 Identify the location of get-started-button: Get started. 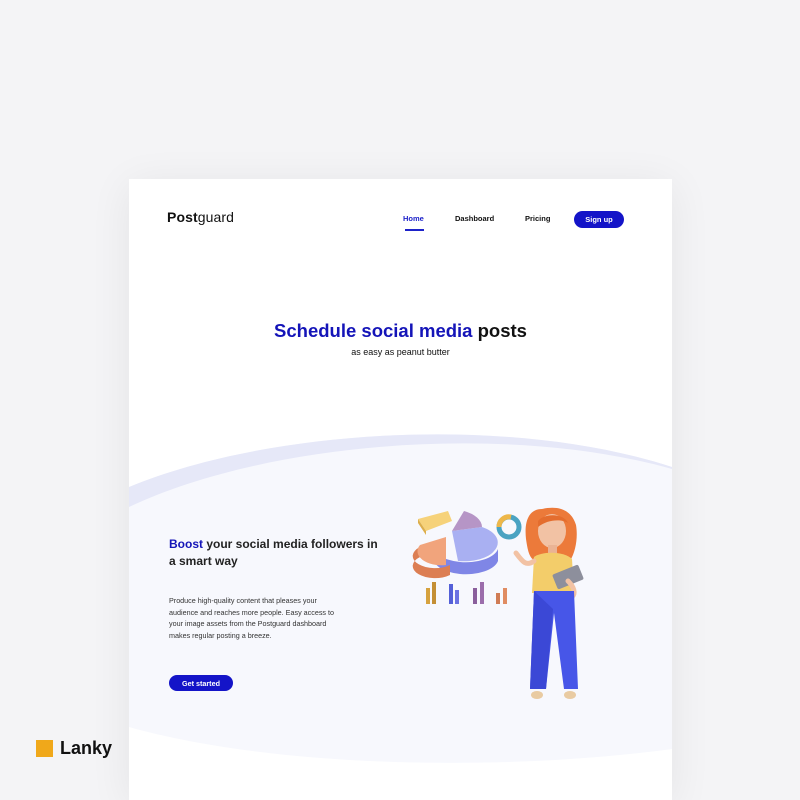
(201, 683).